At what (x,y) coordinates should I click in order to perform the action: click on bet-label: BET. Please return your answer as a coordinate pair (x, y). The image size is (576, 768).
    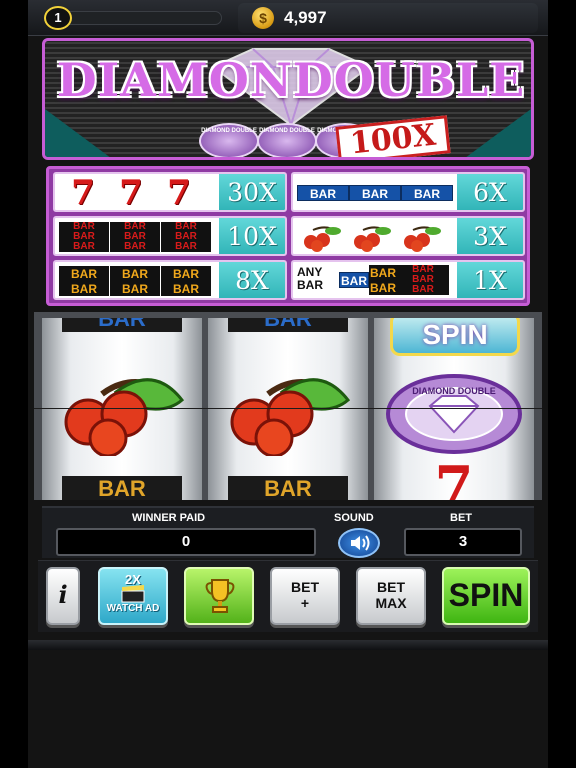
    Looking at the image, I should click on (461, 518).